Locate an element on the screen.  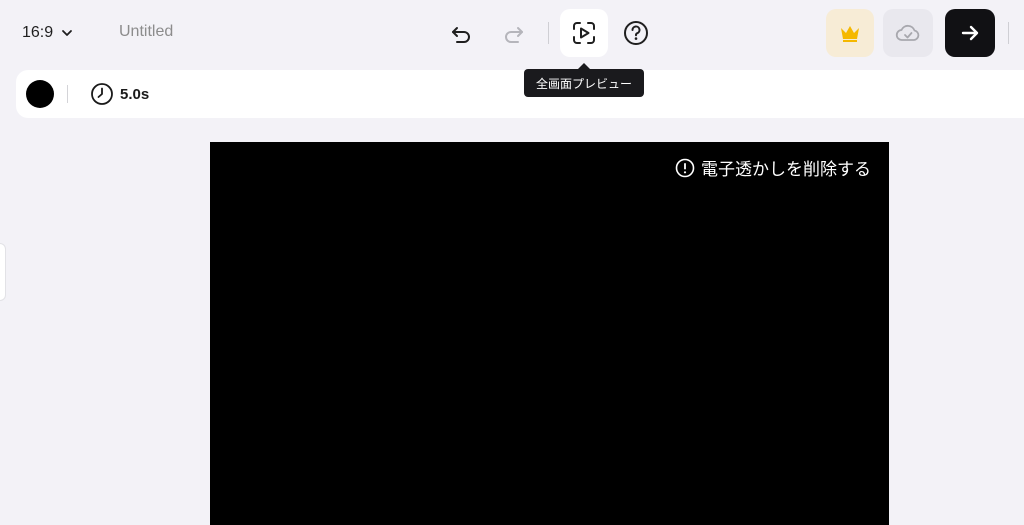
duration-value: 5.0s is located at coordinates (135, 94).